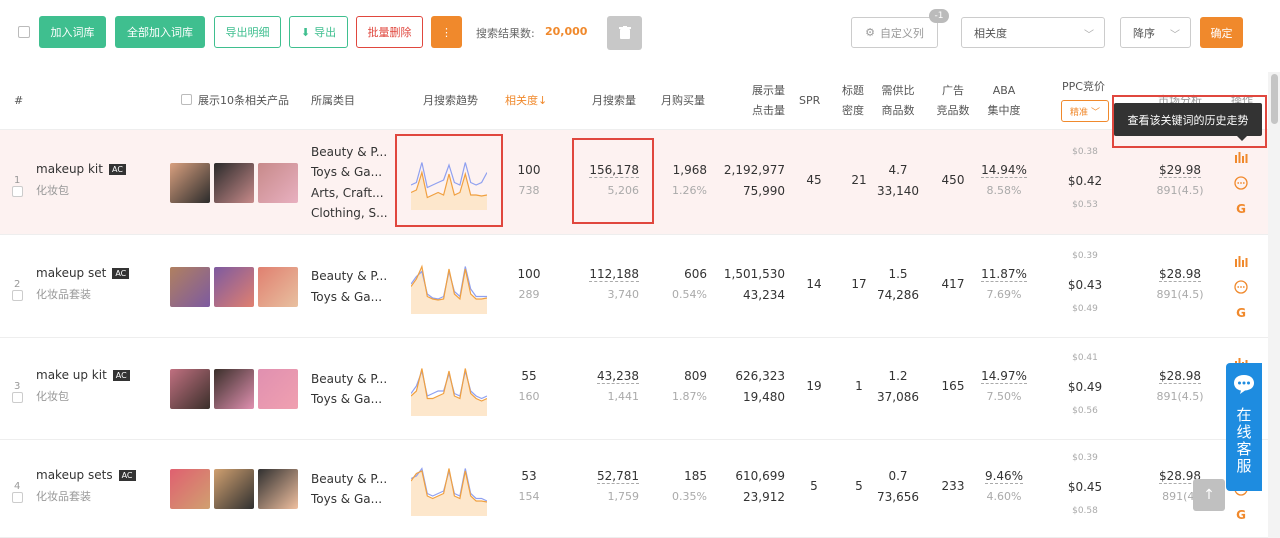 The width and height of the screenshot is (1280, 538). Describe the element at coordinates (614, 274) in the screenshot. I see `monthly-search-value: 112,188` at that location.